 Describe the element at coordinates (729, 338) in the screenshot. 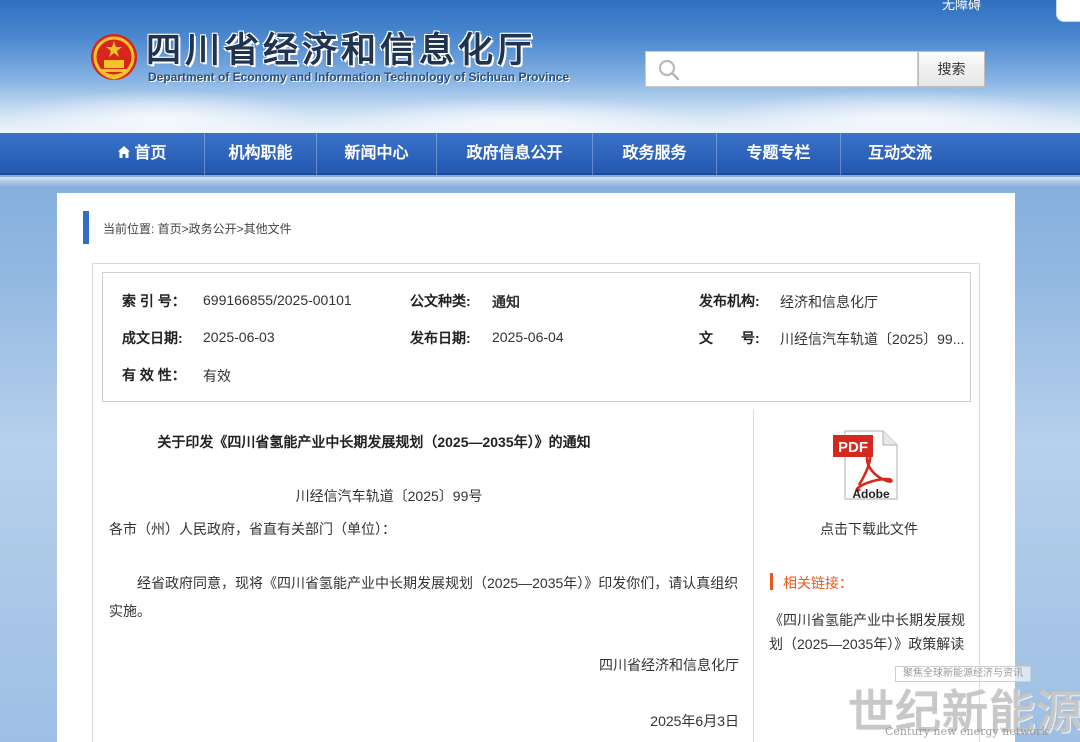

I see `document-number-label: 文 号:` at that location.